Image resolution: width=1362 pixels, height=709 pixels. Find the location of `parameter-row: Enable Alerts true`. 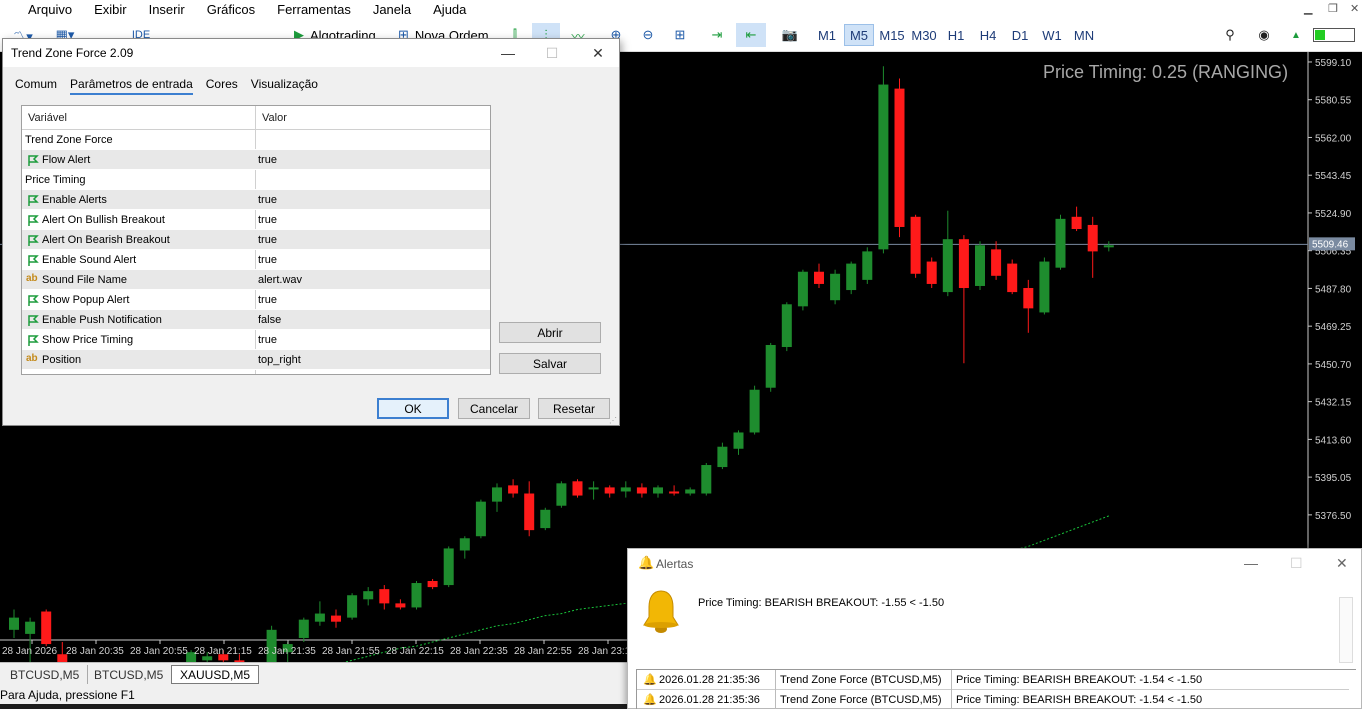

parameter-row: Enable Alerts true is located at coordinates (256, 200).